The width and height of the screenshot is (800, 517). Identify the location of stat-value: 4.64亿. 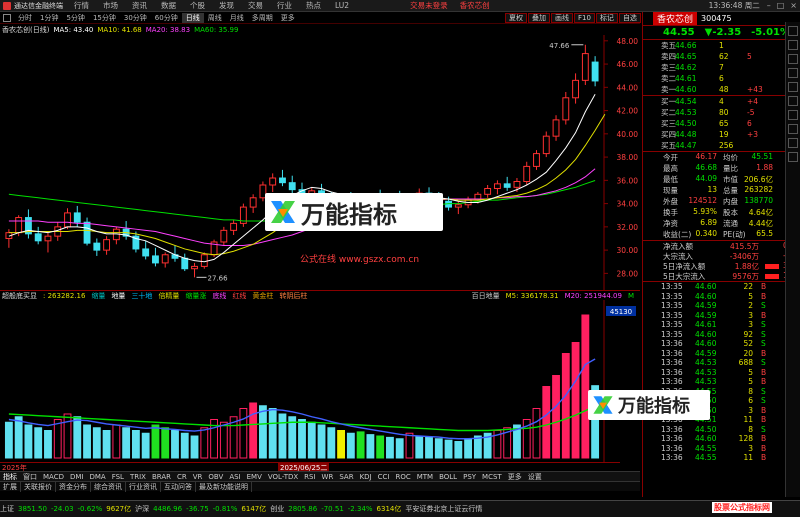
(760, 212).